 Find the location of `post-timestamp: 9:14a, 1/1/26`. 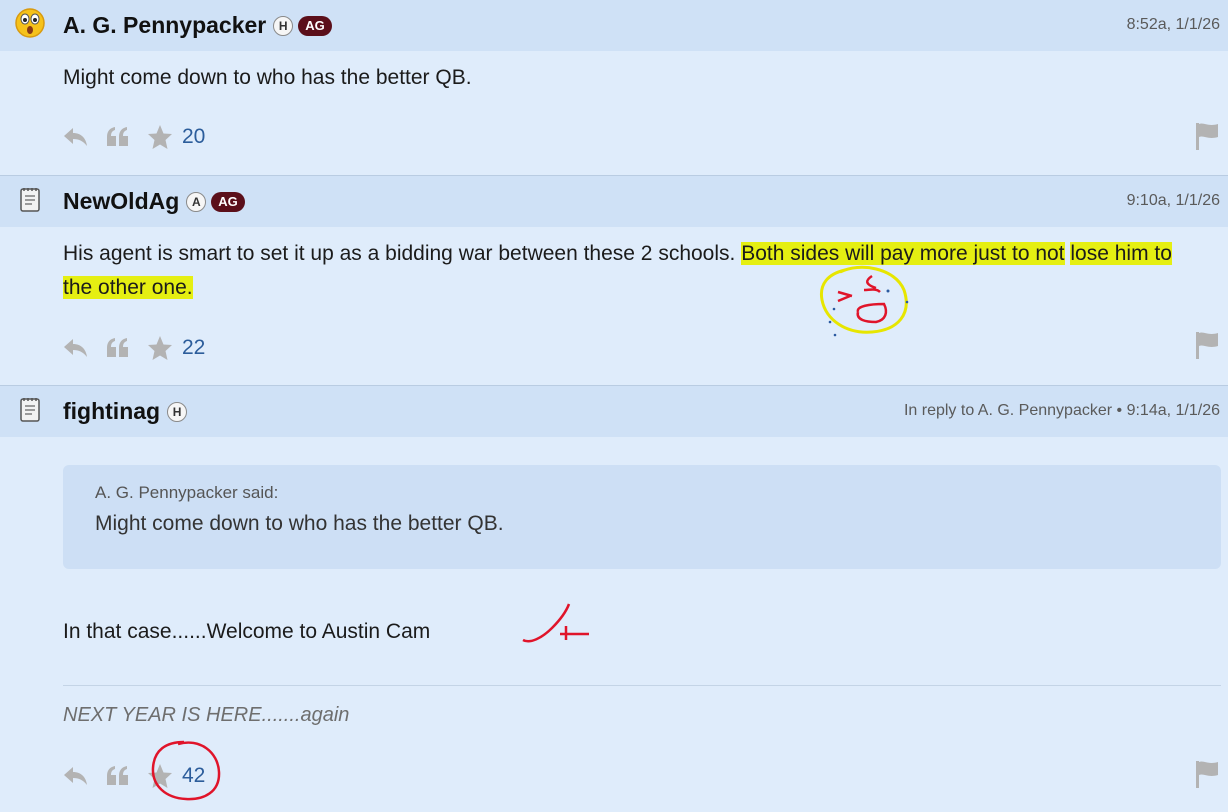

post-timestamp: 9:14a, 1/1/26 is located at coordinates (1173, 410).